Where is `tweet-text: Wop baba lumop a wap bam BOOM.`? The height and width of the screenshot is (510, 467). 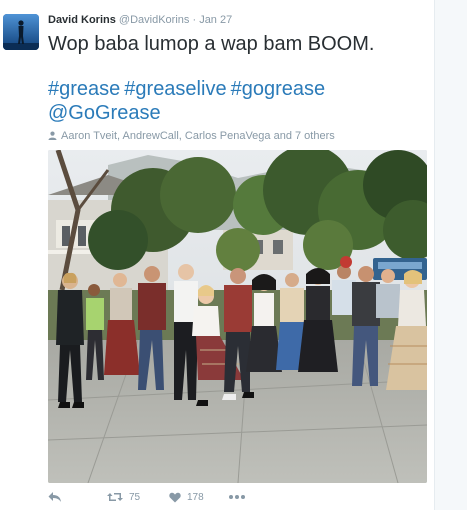 tweet-text: Wop baba lumop a wap bam BOOM. is located at coordinates (211, 44).